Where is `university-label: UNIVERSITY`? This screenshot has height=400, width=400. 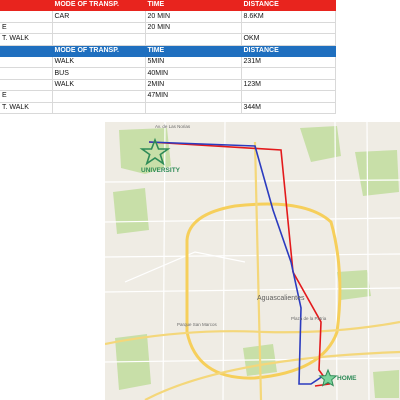 university-label: UNIVERSITY is located at coordinates (161, 170).